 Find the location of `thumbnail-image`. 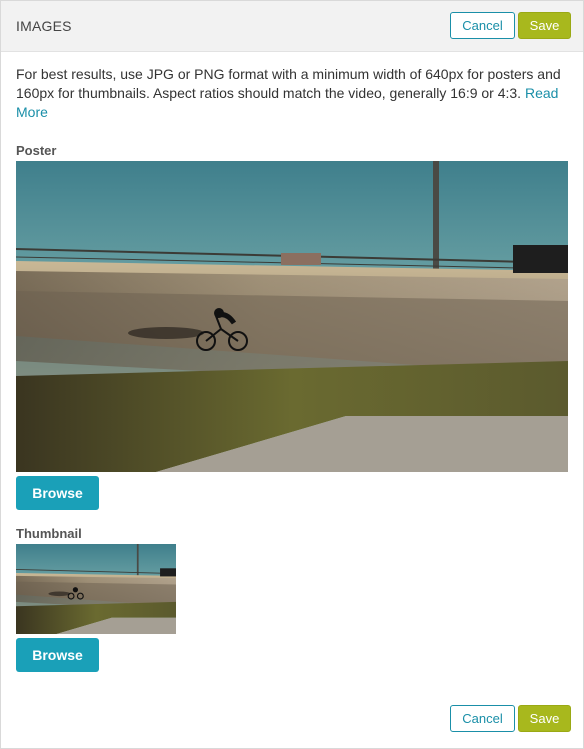

thumbnail-image is located at coordinates (96, 589).